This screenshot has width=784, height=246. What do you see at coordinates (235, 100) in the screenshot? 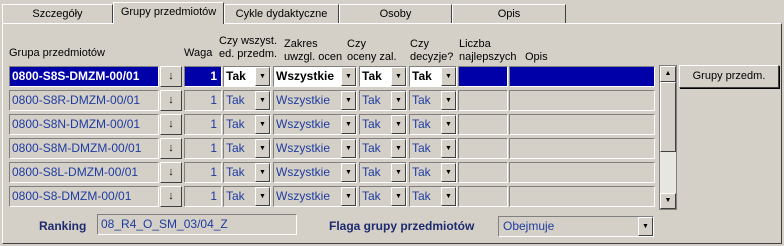
I see `all-ed-value: Tak` at bounding box center [235, 100].